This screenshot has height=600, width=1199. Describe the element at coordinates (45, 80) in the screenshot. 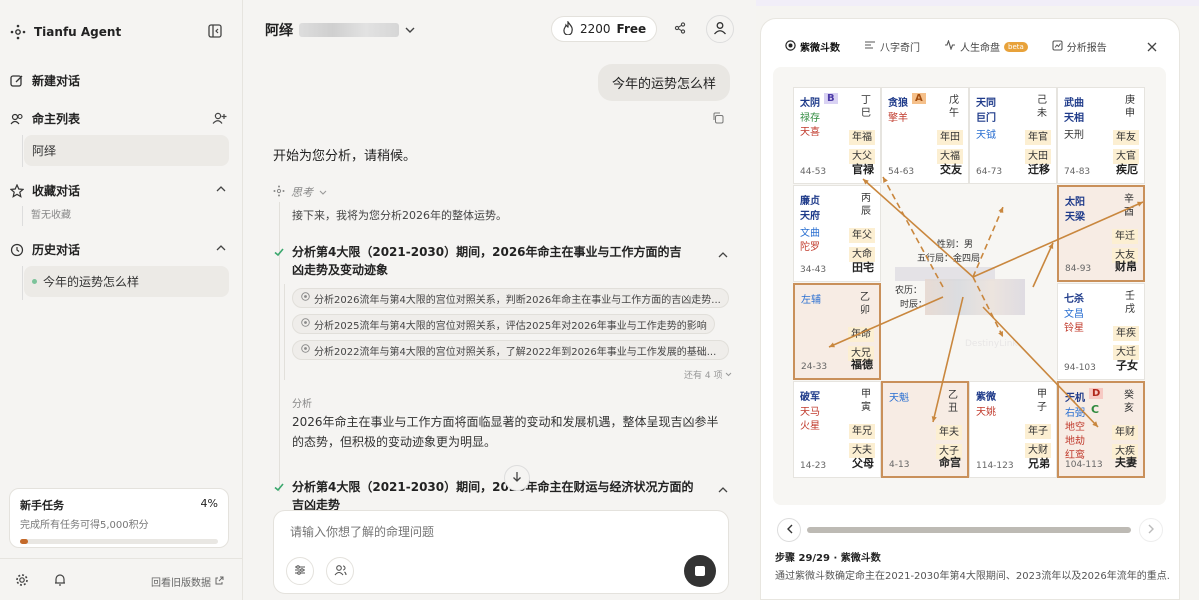

I see `new-chat-button: 新建对话` at that location.